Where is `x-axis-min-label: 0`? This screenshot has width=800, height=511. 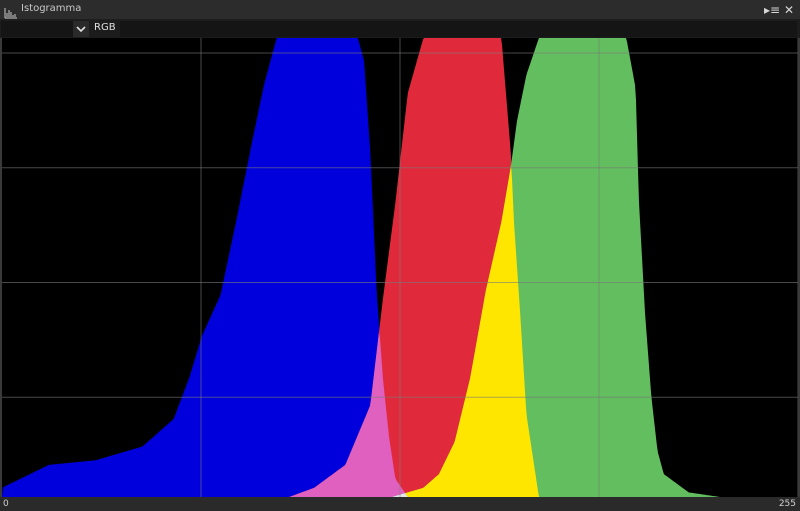
x-axis-min-label: 0 is located at coordinates (6, 504).